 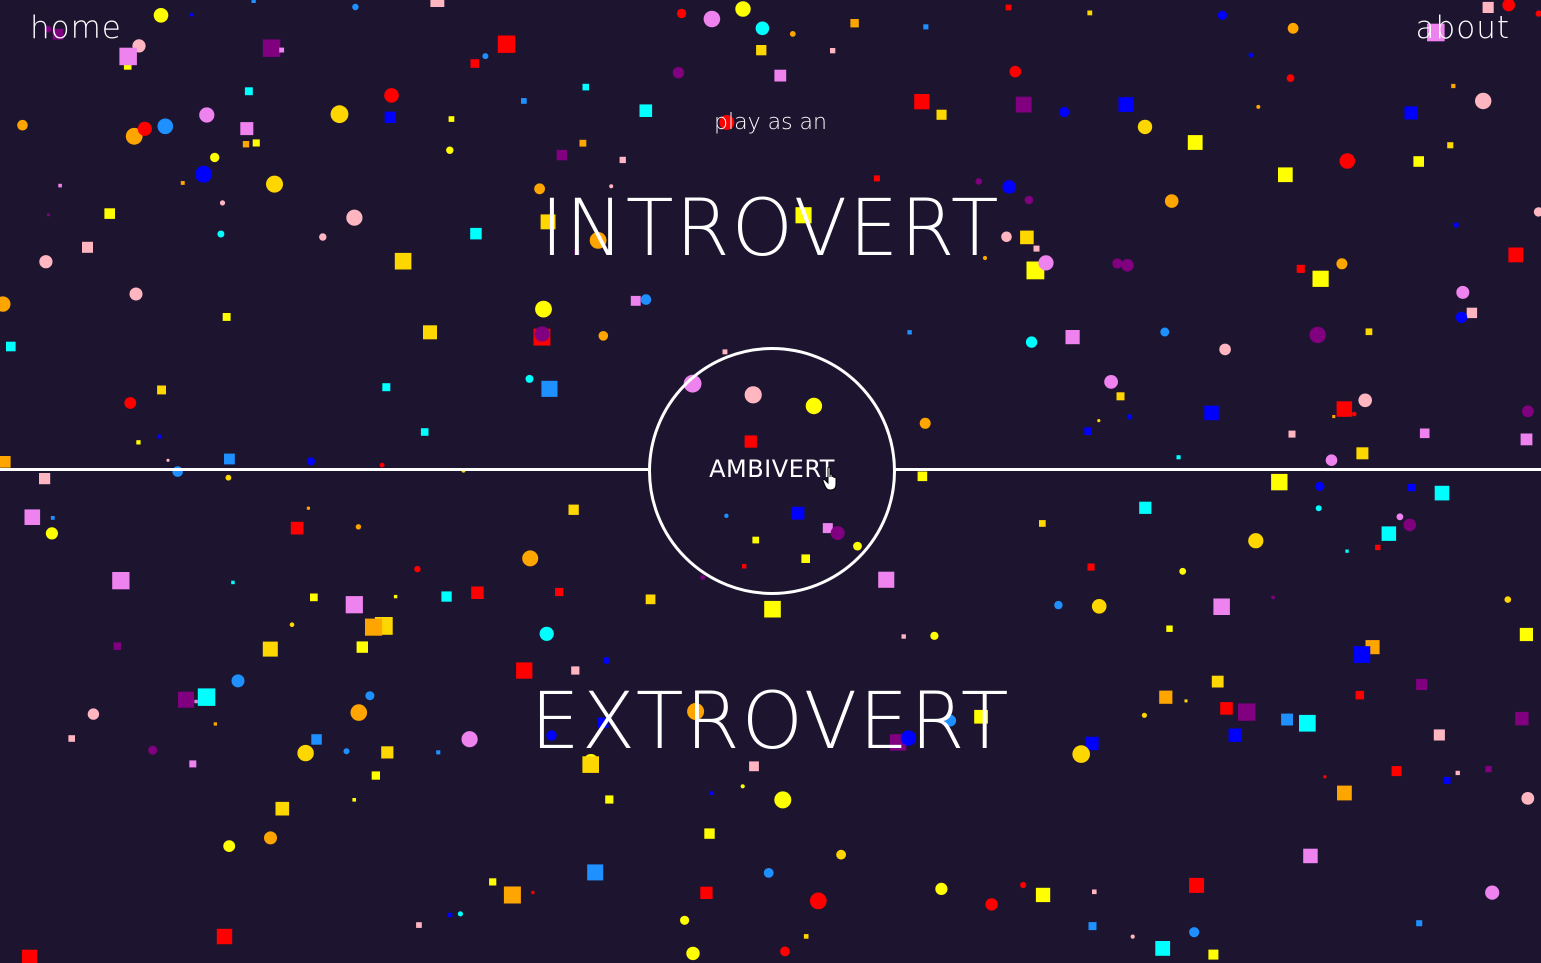 What do you see at coordinates (770, 229) in the screenshot?
I see `introvert-option: INTROVERT` at bounding box center [770, 229].